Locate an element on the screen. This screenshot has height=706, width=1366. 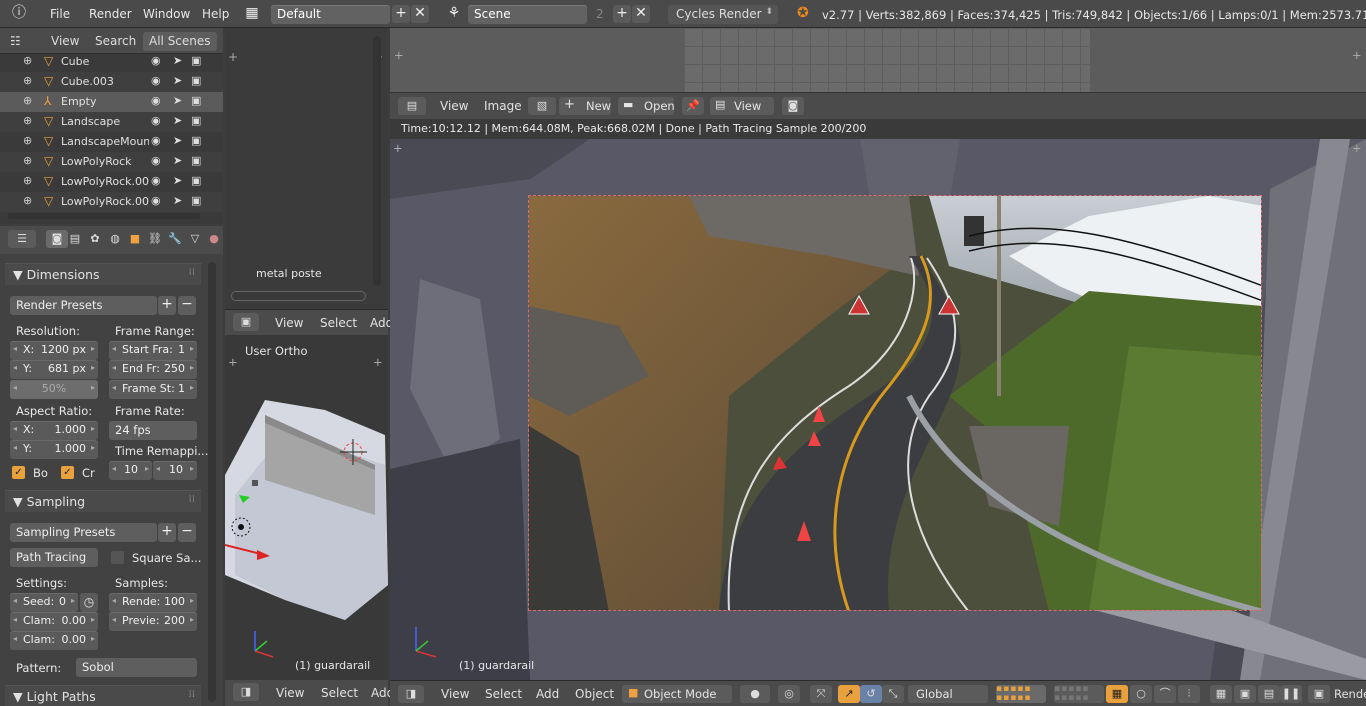
scale-icon: ⤡ is located at coordinates (893, 694).